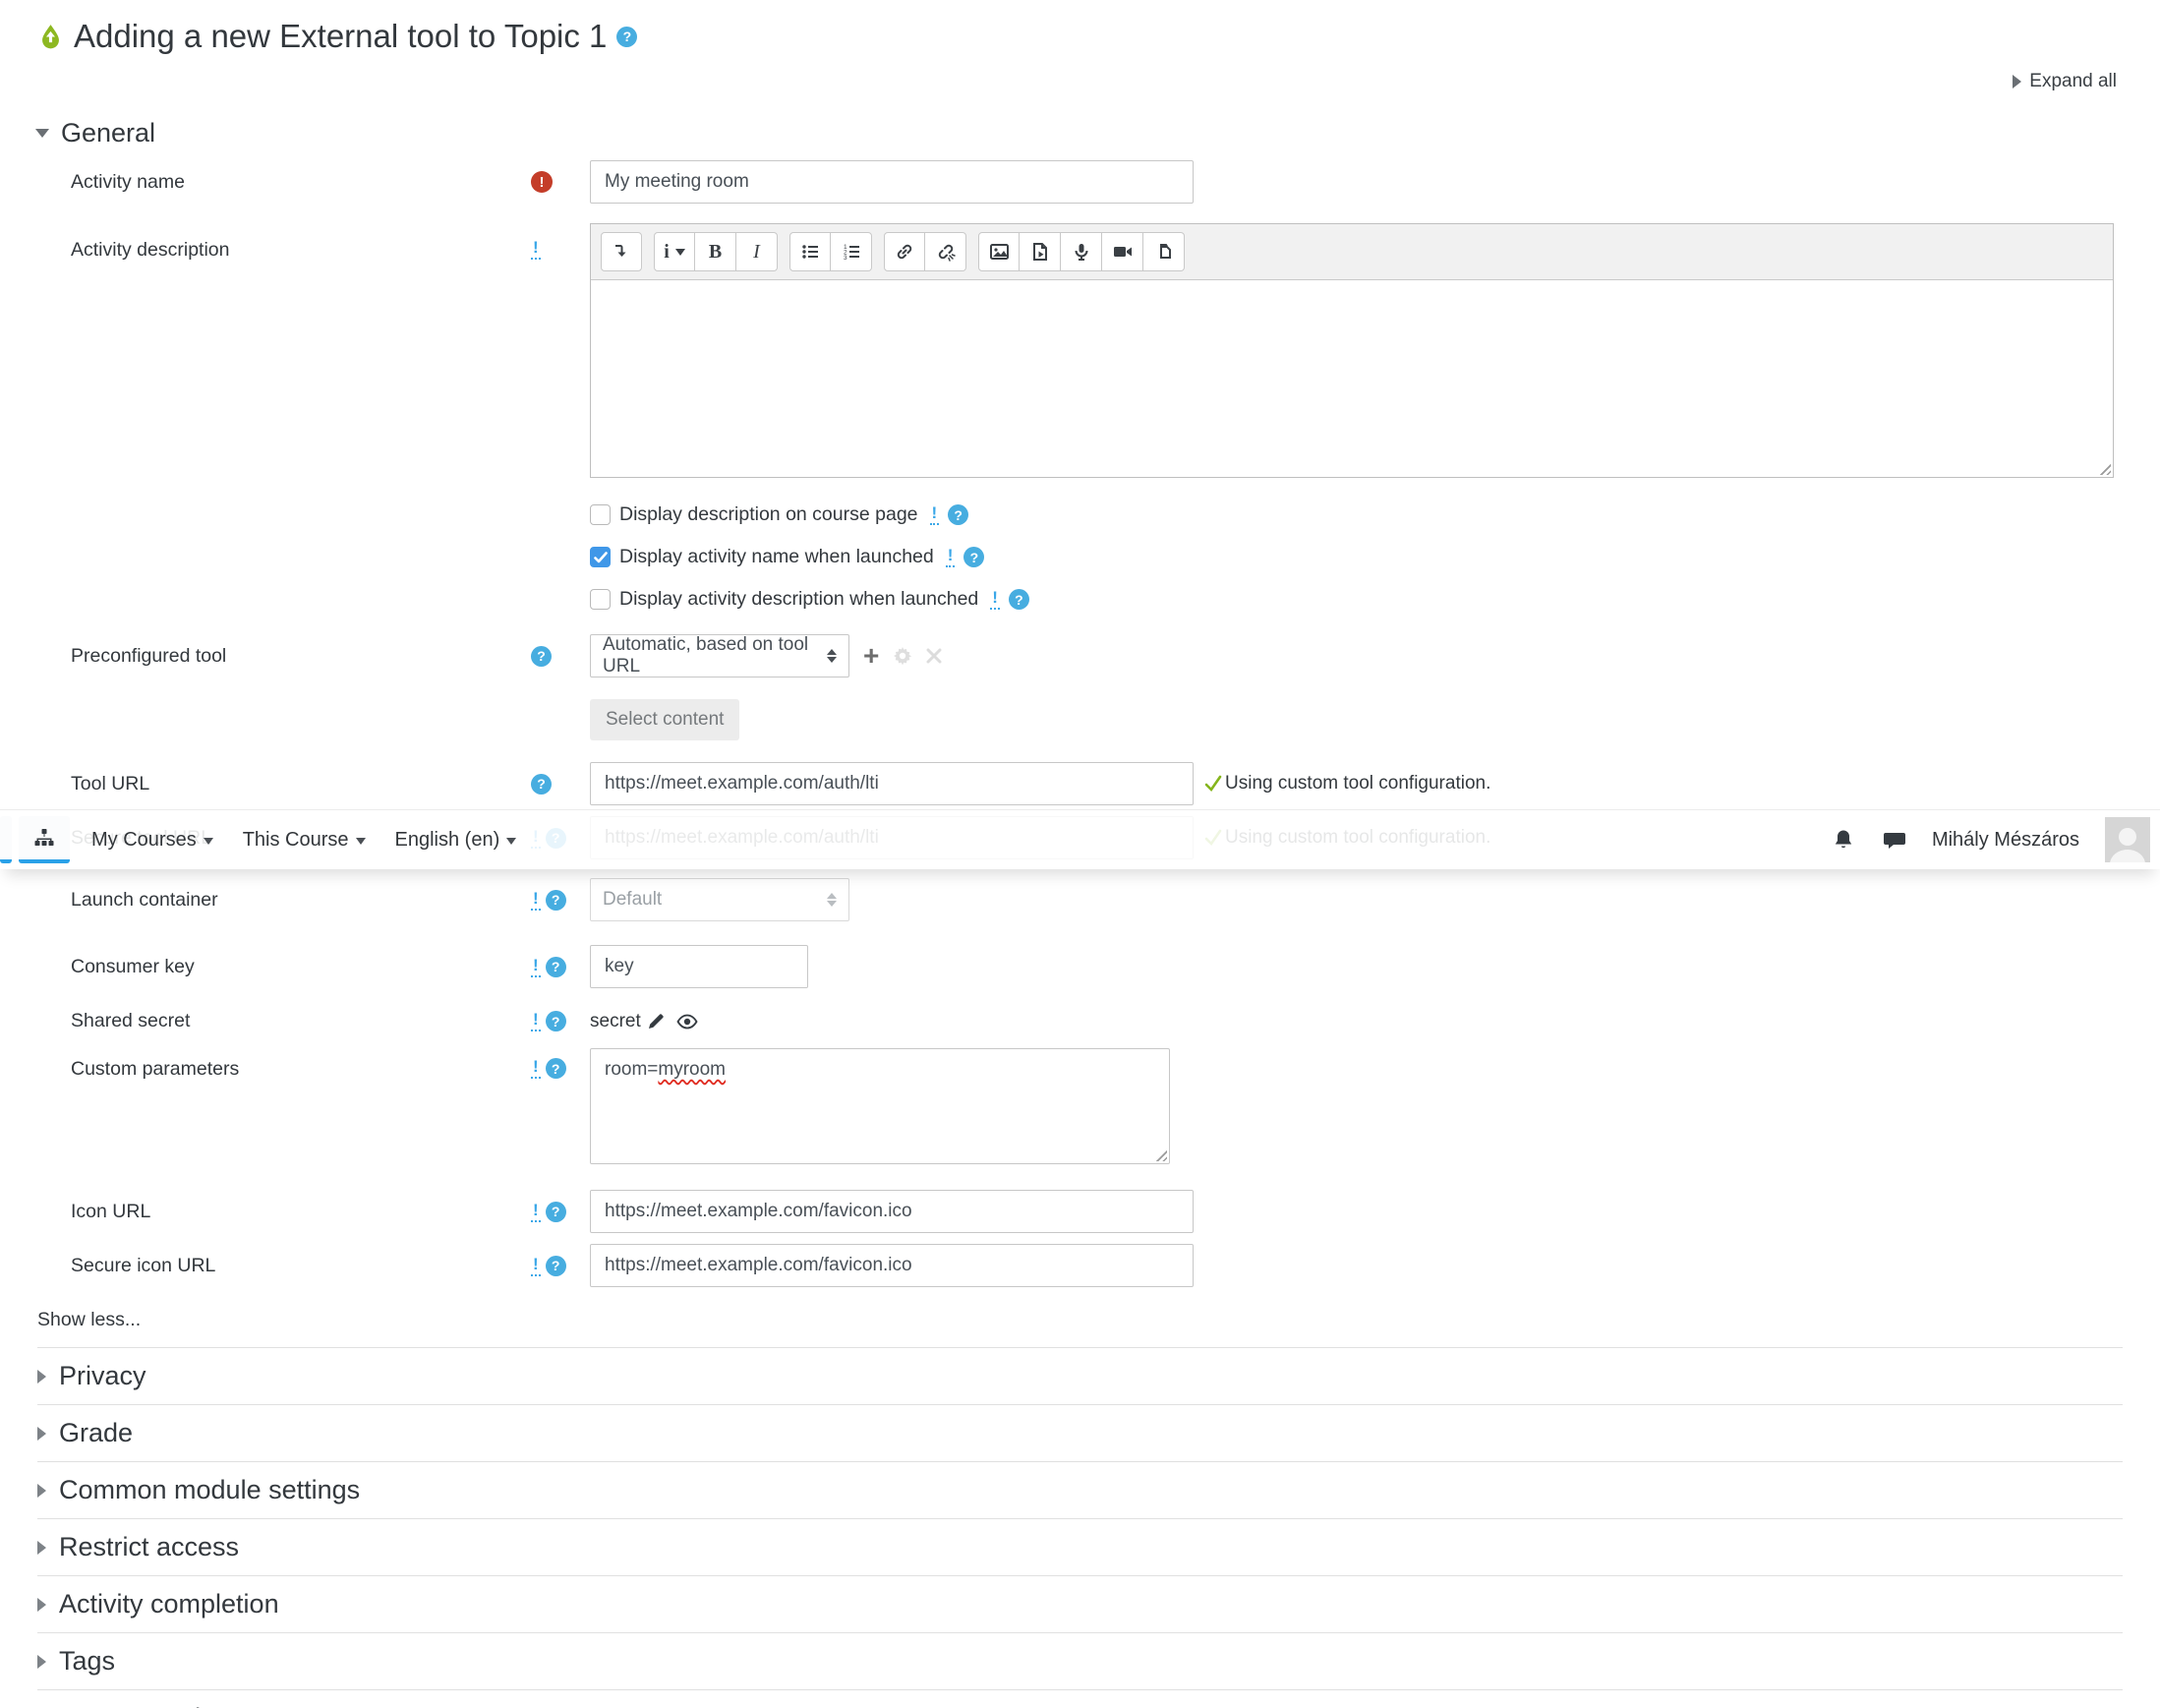  What do you see at coordinates (946, 252) in the screenshot?
I see `unlink-button` at bounding box center [946, 252].